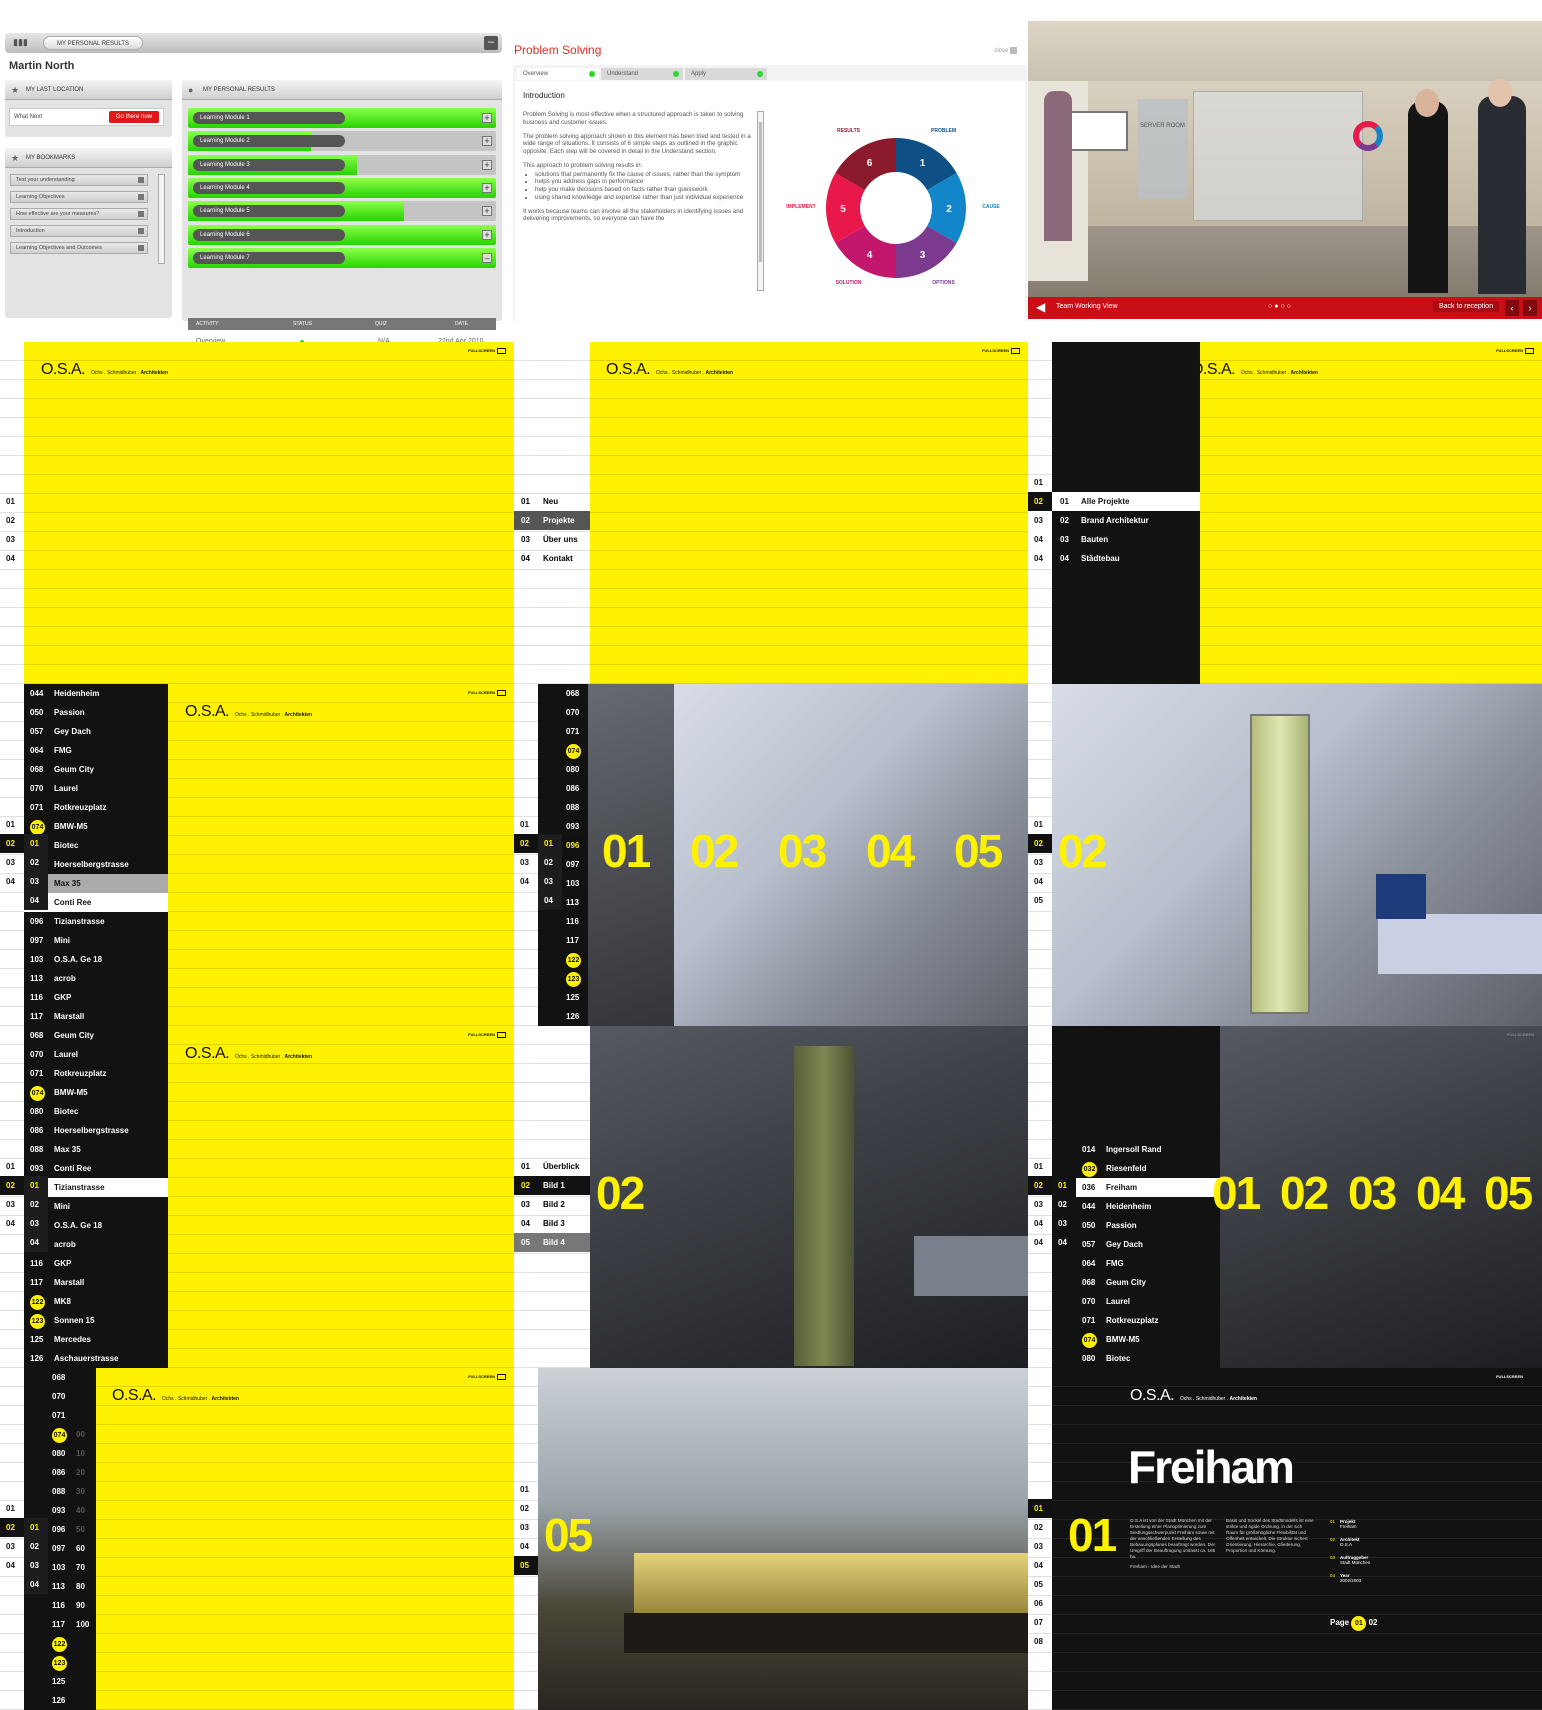 This screenshot has height=1710, width=1542. Describe the element at coordinates (1236, 1193) in the screenshot. I see `slide-number: 01` at that location.